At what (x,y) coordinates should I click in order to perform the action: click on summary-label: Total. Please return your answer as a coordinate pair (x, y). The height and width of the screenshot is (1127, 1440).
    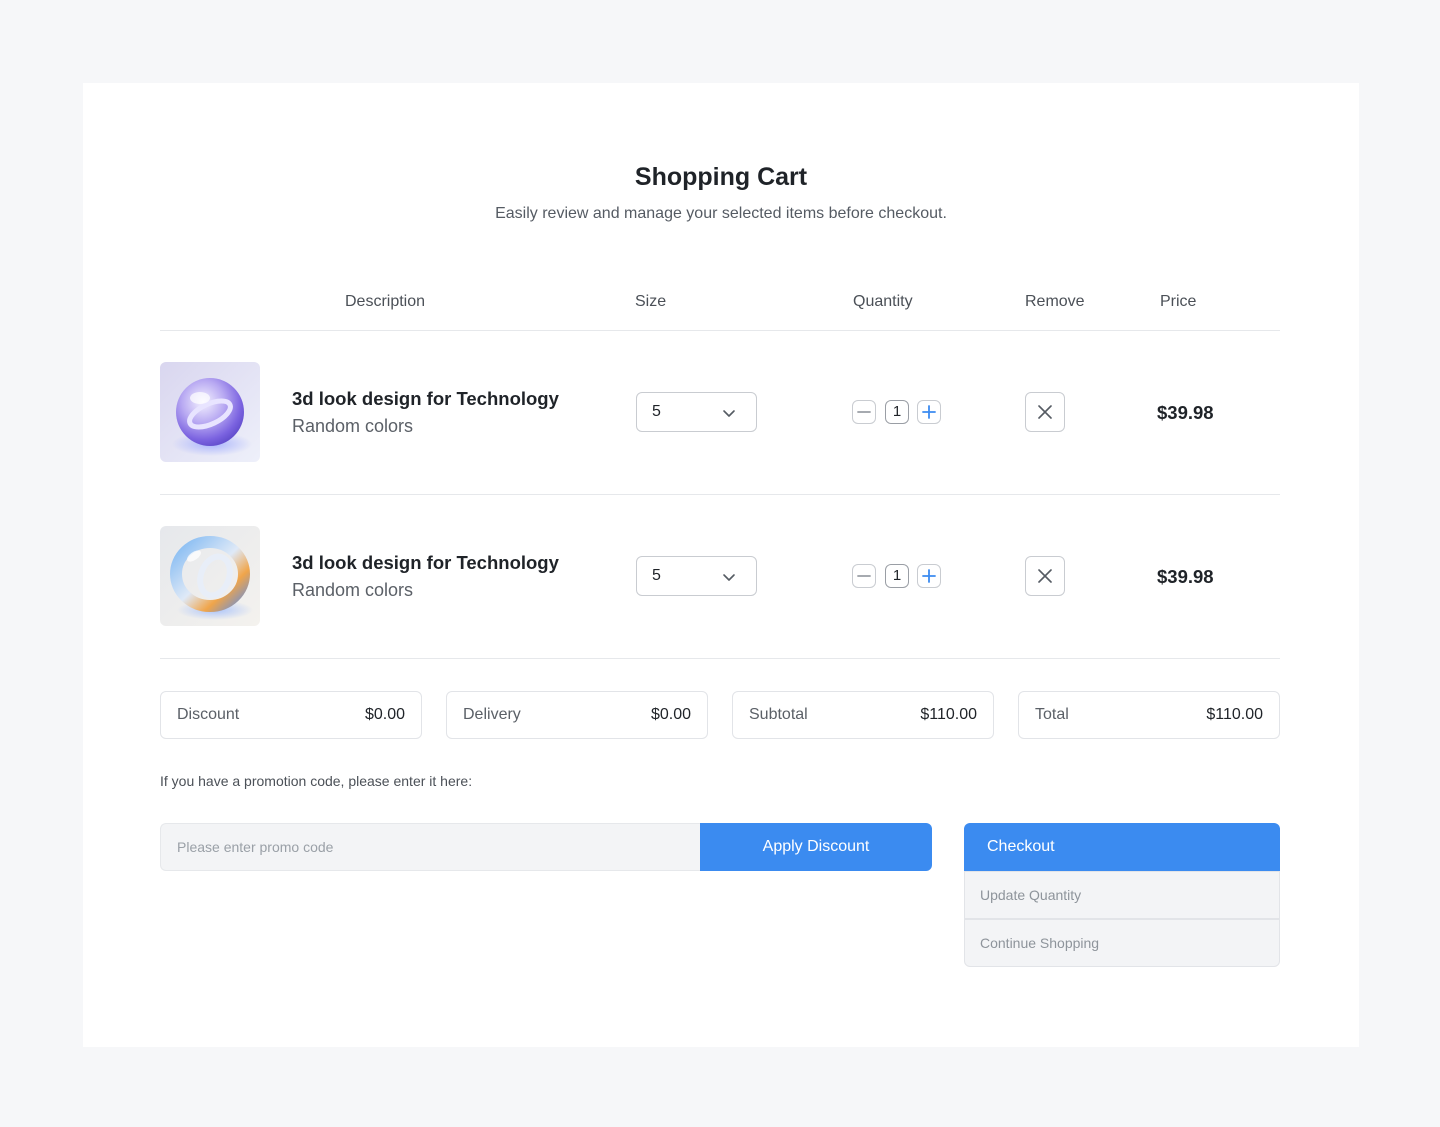
    Looking at the image, I should click on (1052, 714).